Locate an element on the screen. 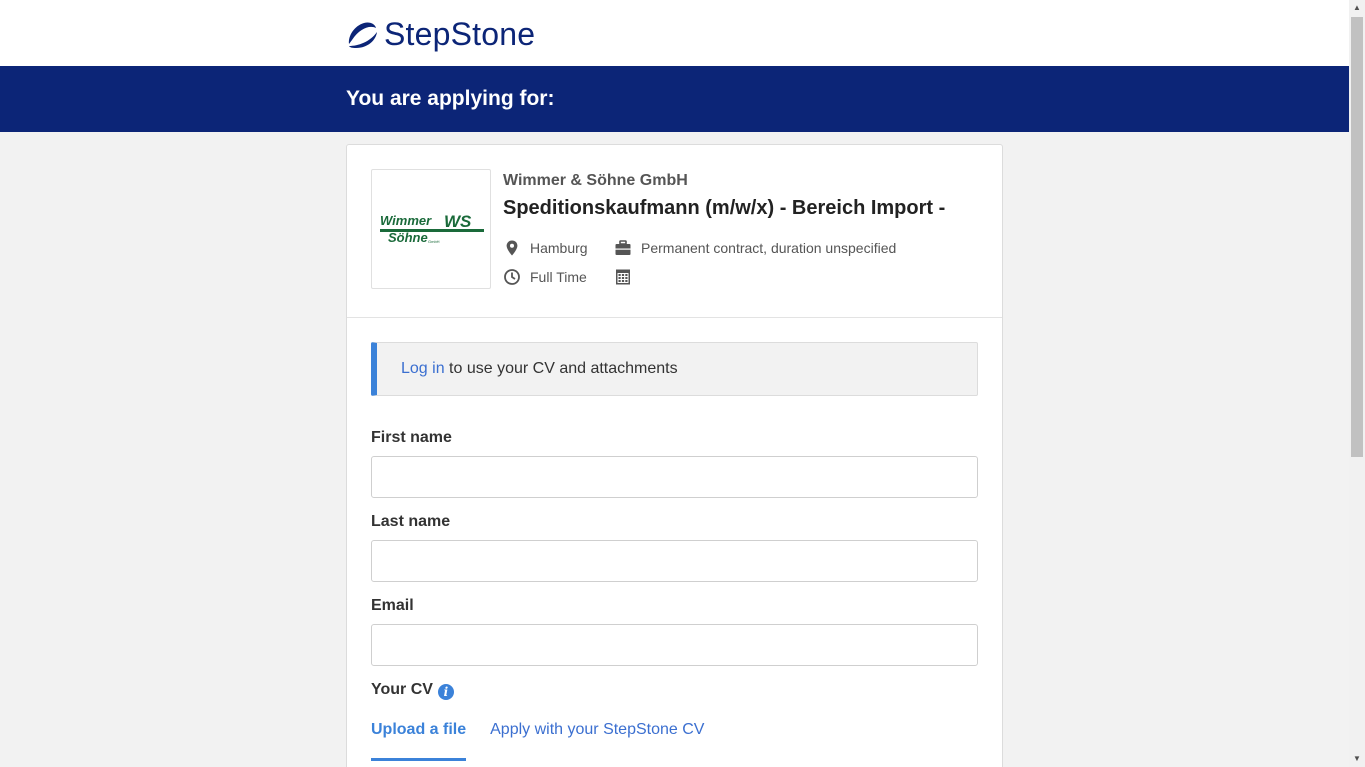 Image resolution: width=1365 pixels, height=767 pixels. last-name-label: Last name is located at coordinates (411, 521).